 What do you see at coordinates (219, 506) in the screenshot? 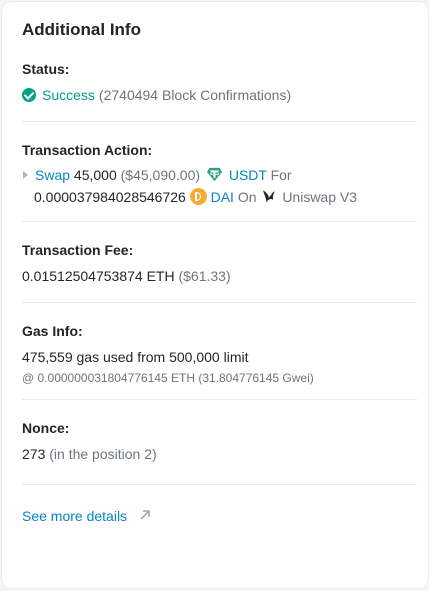
I see `see-more-row: See more details` at bounding box center [219, 506].